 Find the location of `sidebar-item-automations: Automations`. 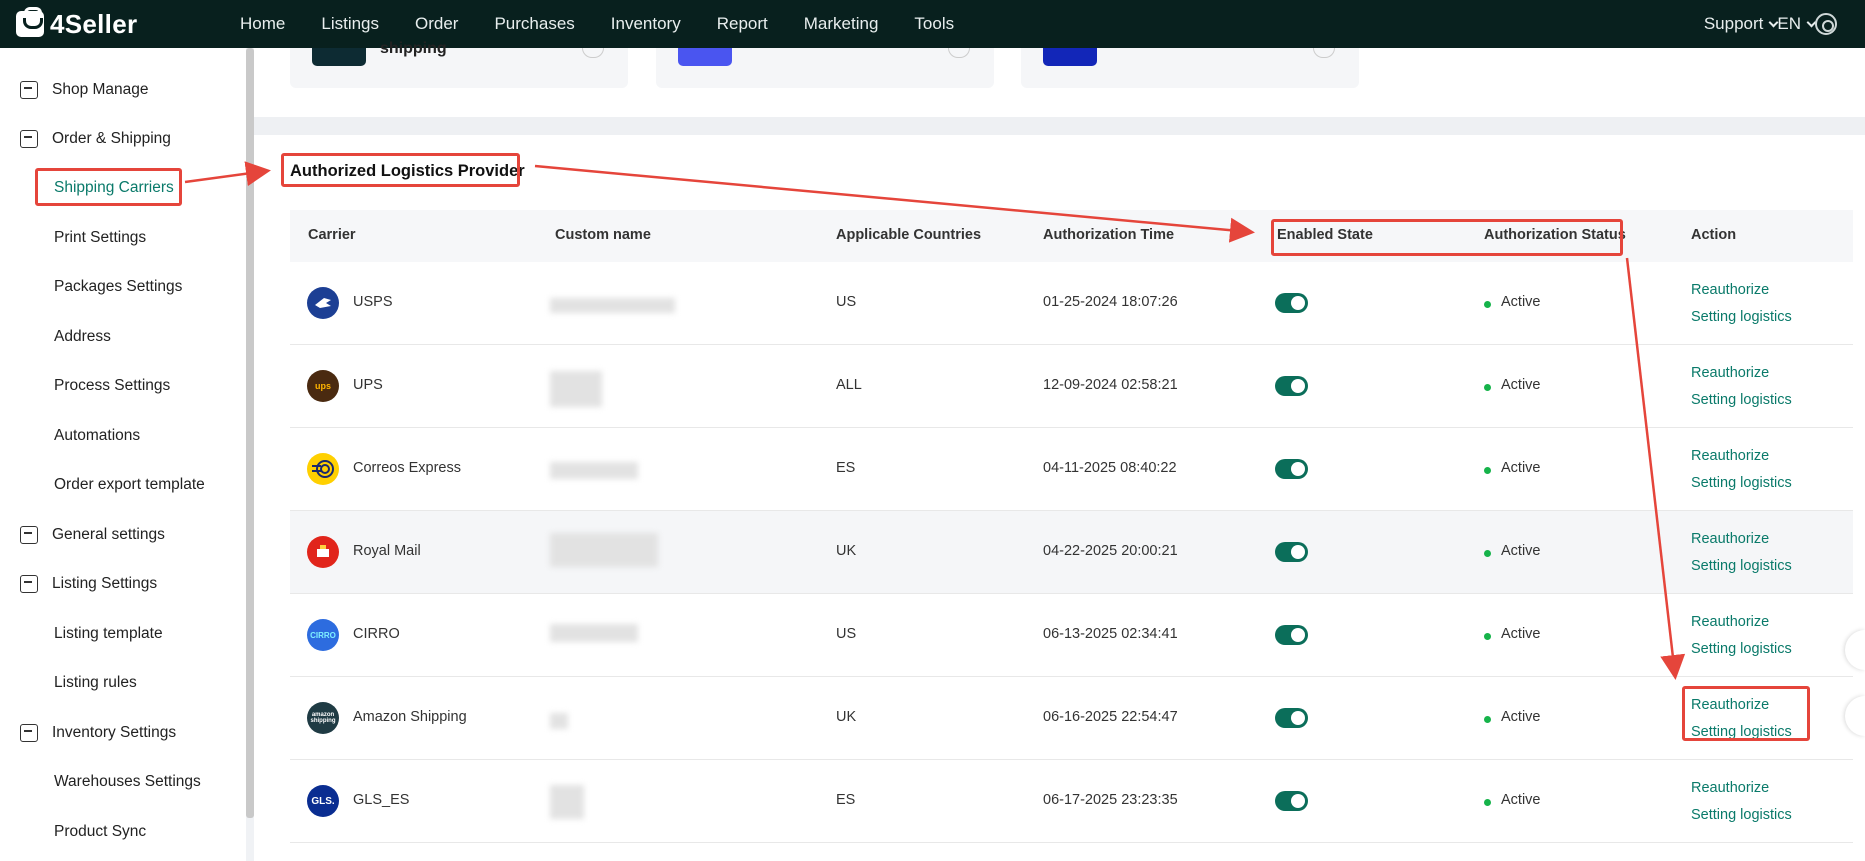

sidebar-item-automations: Automations is located at coordinates (123, 436).